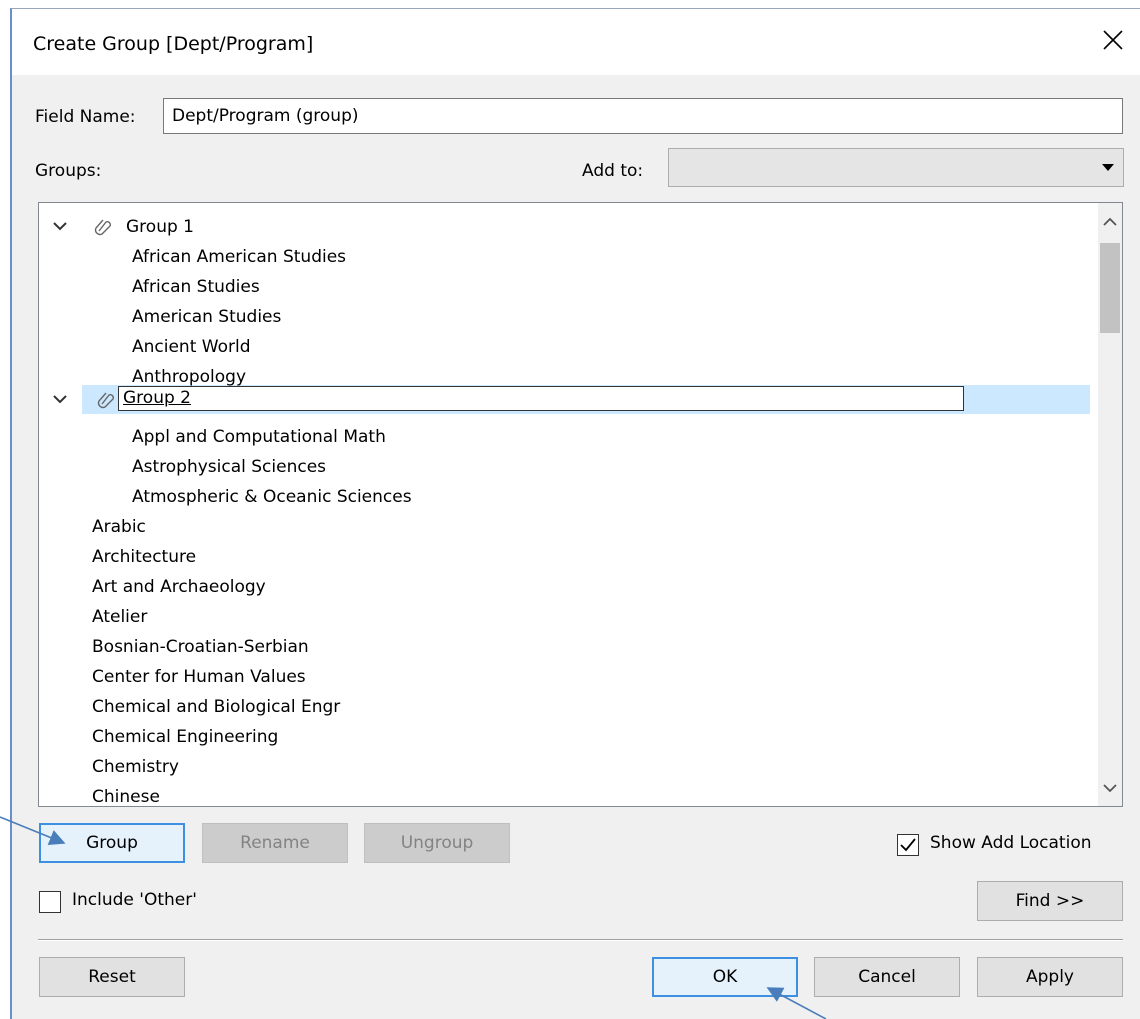 The height and width of the screenshot is (1019, 1140). I want to click on vertical-scrollbar, so click(1110, 504).